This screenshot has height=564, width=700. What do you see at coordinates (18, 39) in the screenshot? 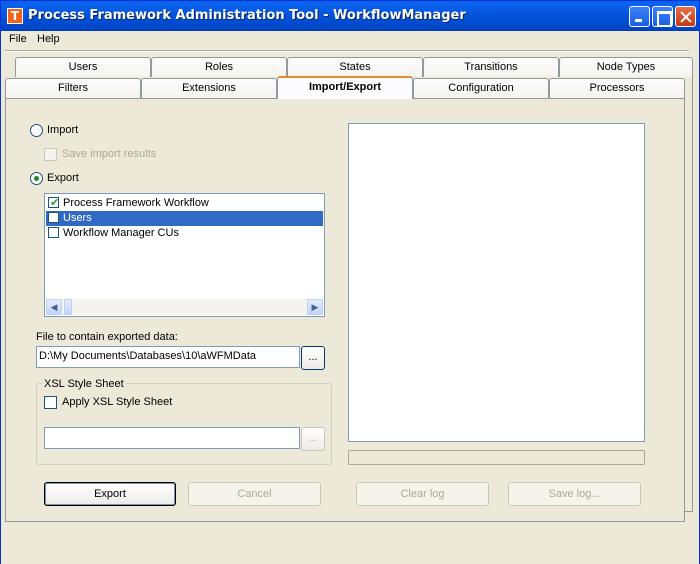
I see `menu-file: File` at bounding box center [18, 39].